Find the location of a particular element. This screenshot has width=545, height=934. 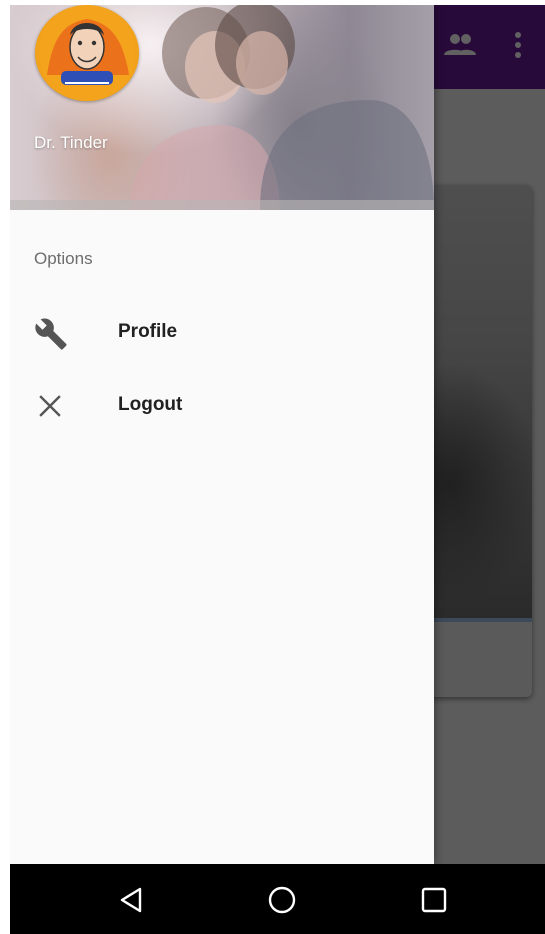

close-icon is located at coordinates (50, 406).